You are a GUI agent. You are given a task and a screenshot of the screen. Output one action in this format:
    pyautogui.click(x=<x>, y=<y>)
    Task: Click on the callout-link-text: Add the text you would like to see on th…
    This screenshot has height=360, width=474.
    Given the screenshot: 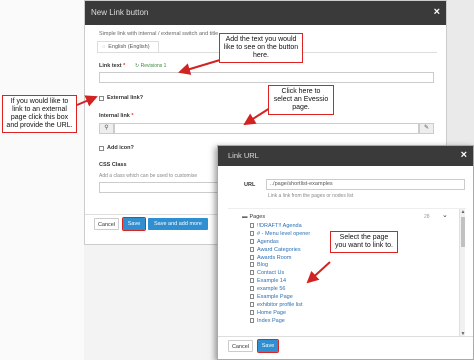 What is the action you would take?
    pyautogui.click(x=261, y=48)
    